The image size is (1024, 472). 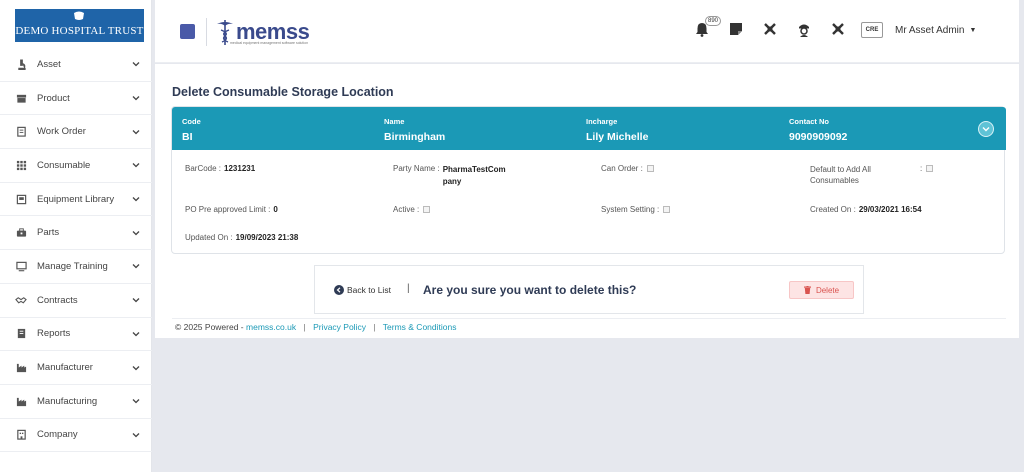 I want to click on sidebar-item-product: Product, so click(x=76, y=99).